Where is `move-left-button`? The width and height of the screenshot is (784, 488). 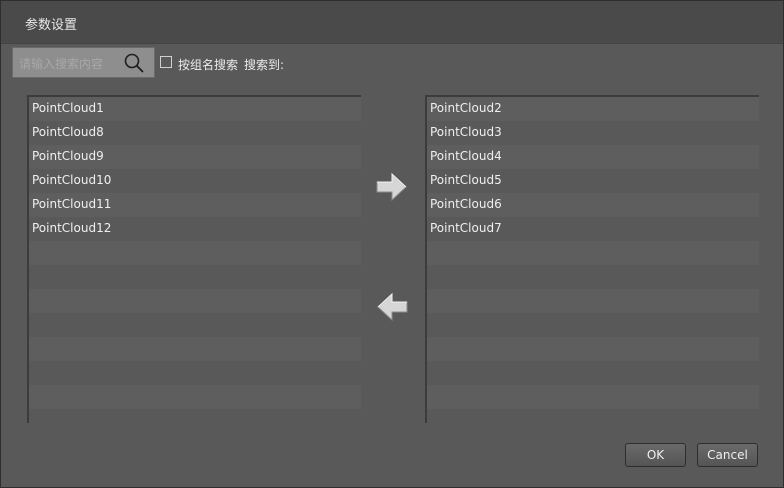 move-left-button is located at coordinates (392, 307).